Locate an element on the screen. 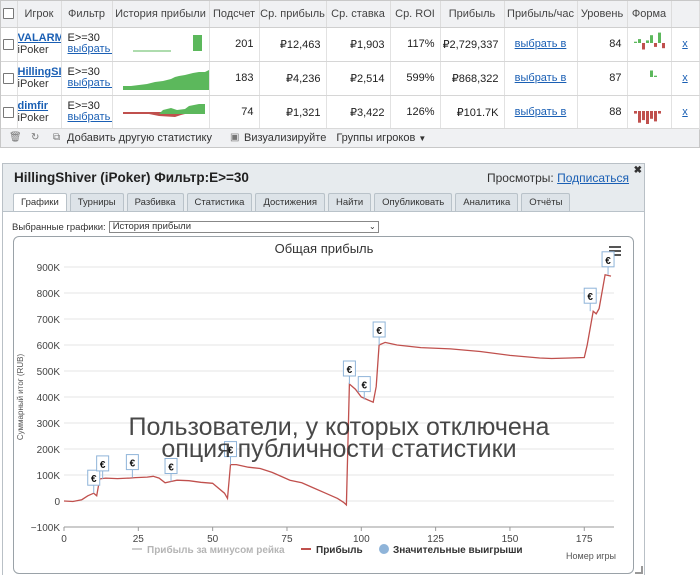 Image resolution: width=700 pixels, height=575 pixels. add-statistic-button: ⧉ Добавить другую статистику is located at coordinates (128, 138).